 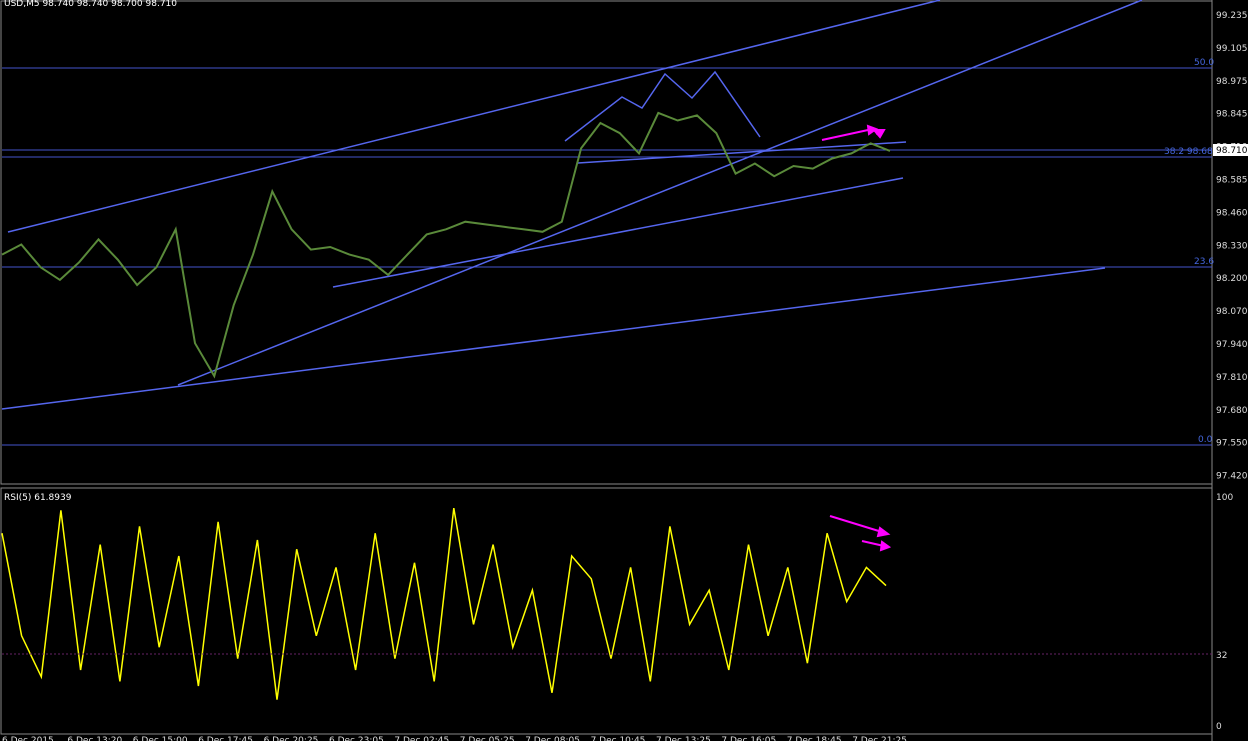 What do you see at coordinates (28, 738) in the screenshot?
I see `time-axis-label: 6 Dec 2015` at bounding box center [28, 738].